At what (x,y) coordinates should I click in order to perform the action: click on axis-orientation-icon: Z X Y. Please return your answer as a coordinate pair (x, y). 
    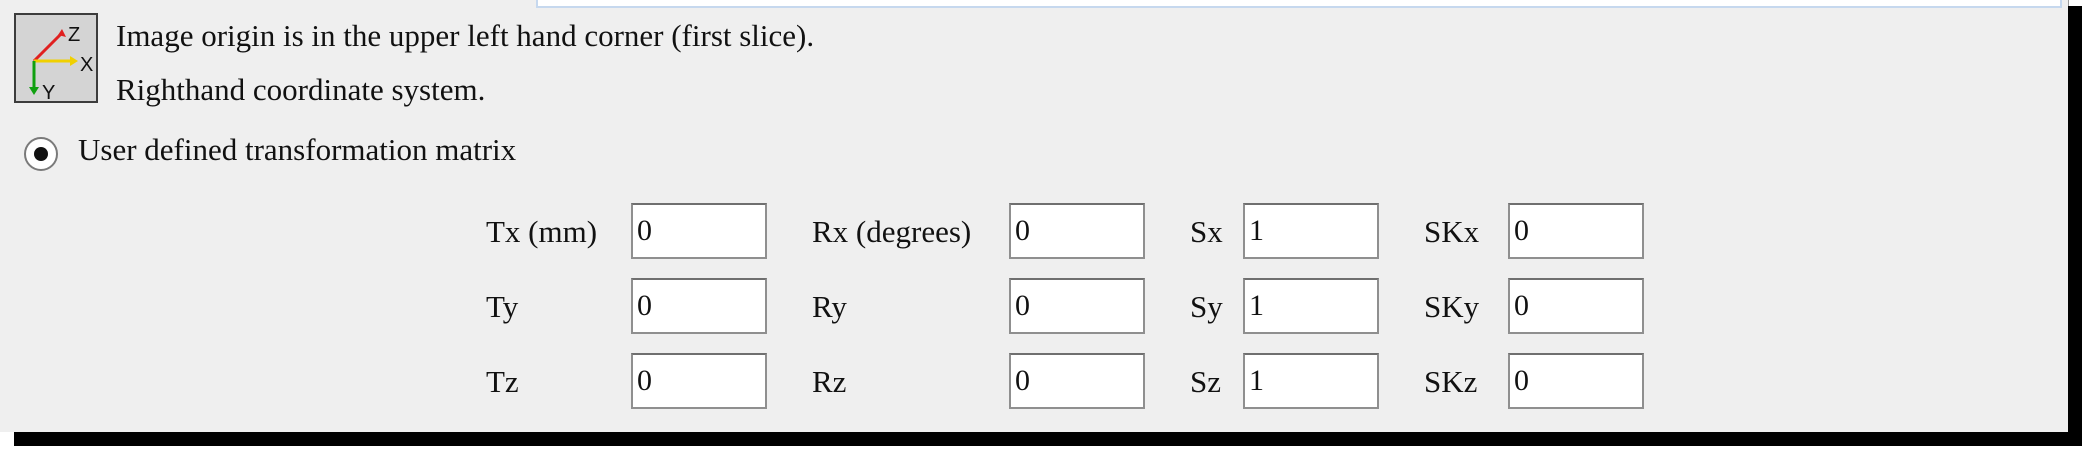
    Looking at the image, I should click on (56, 58).